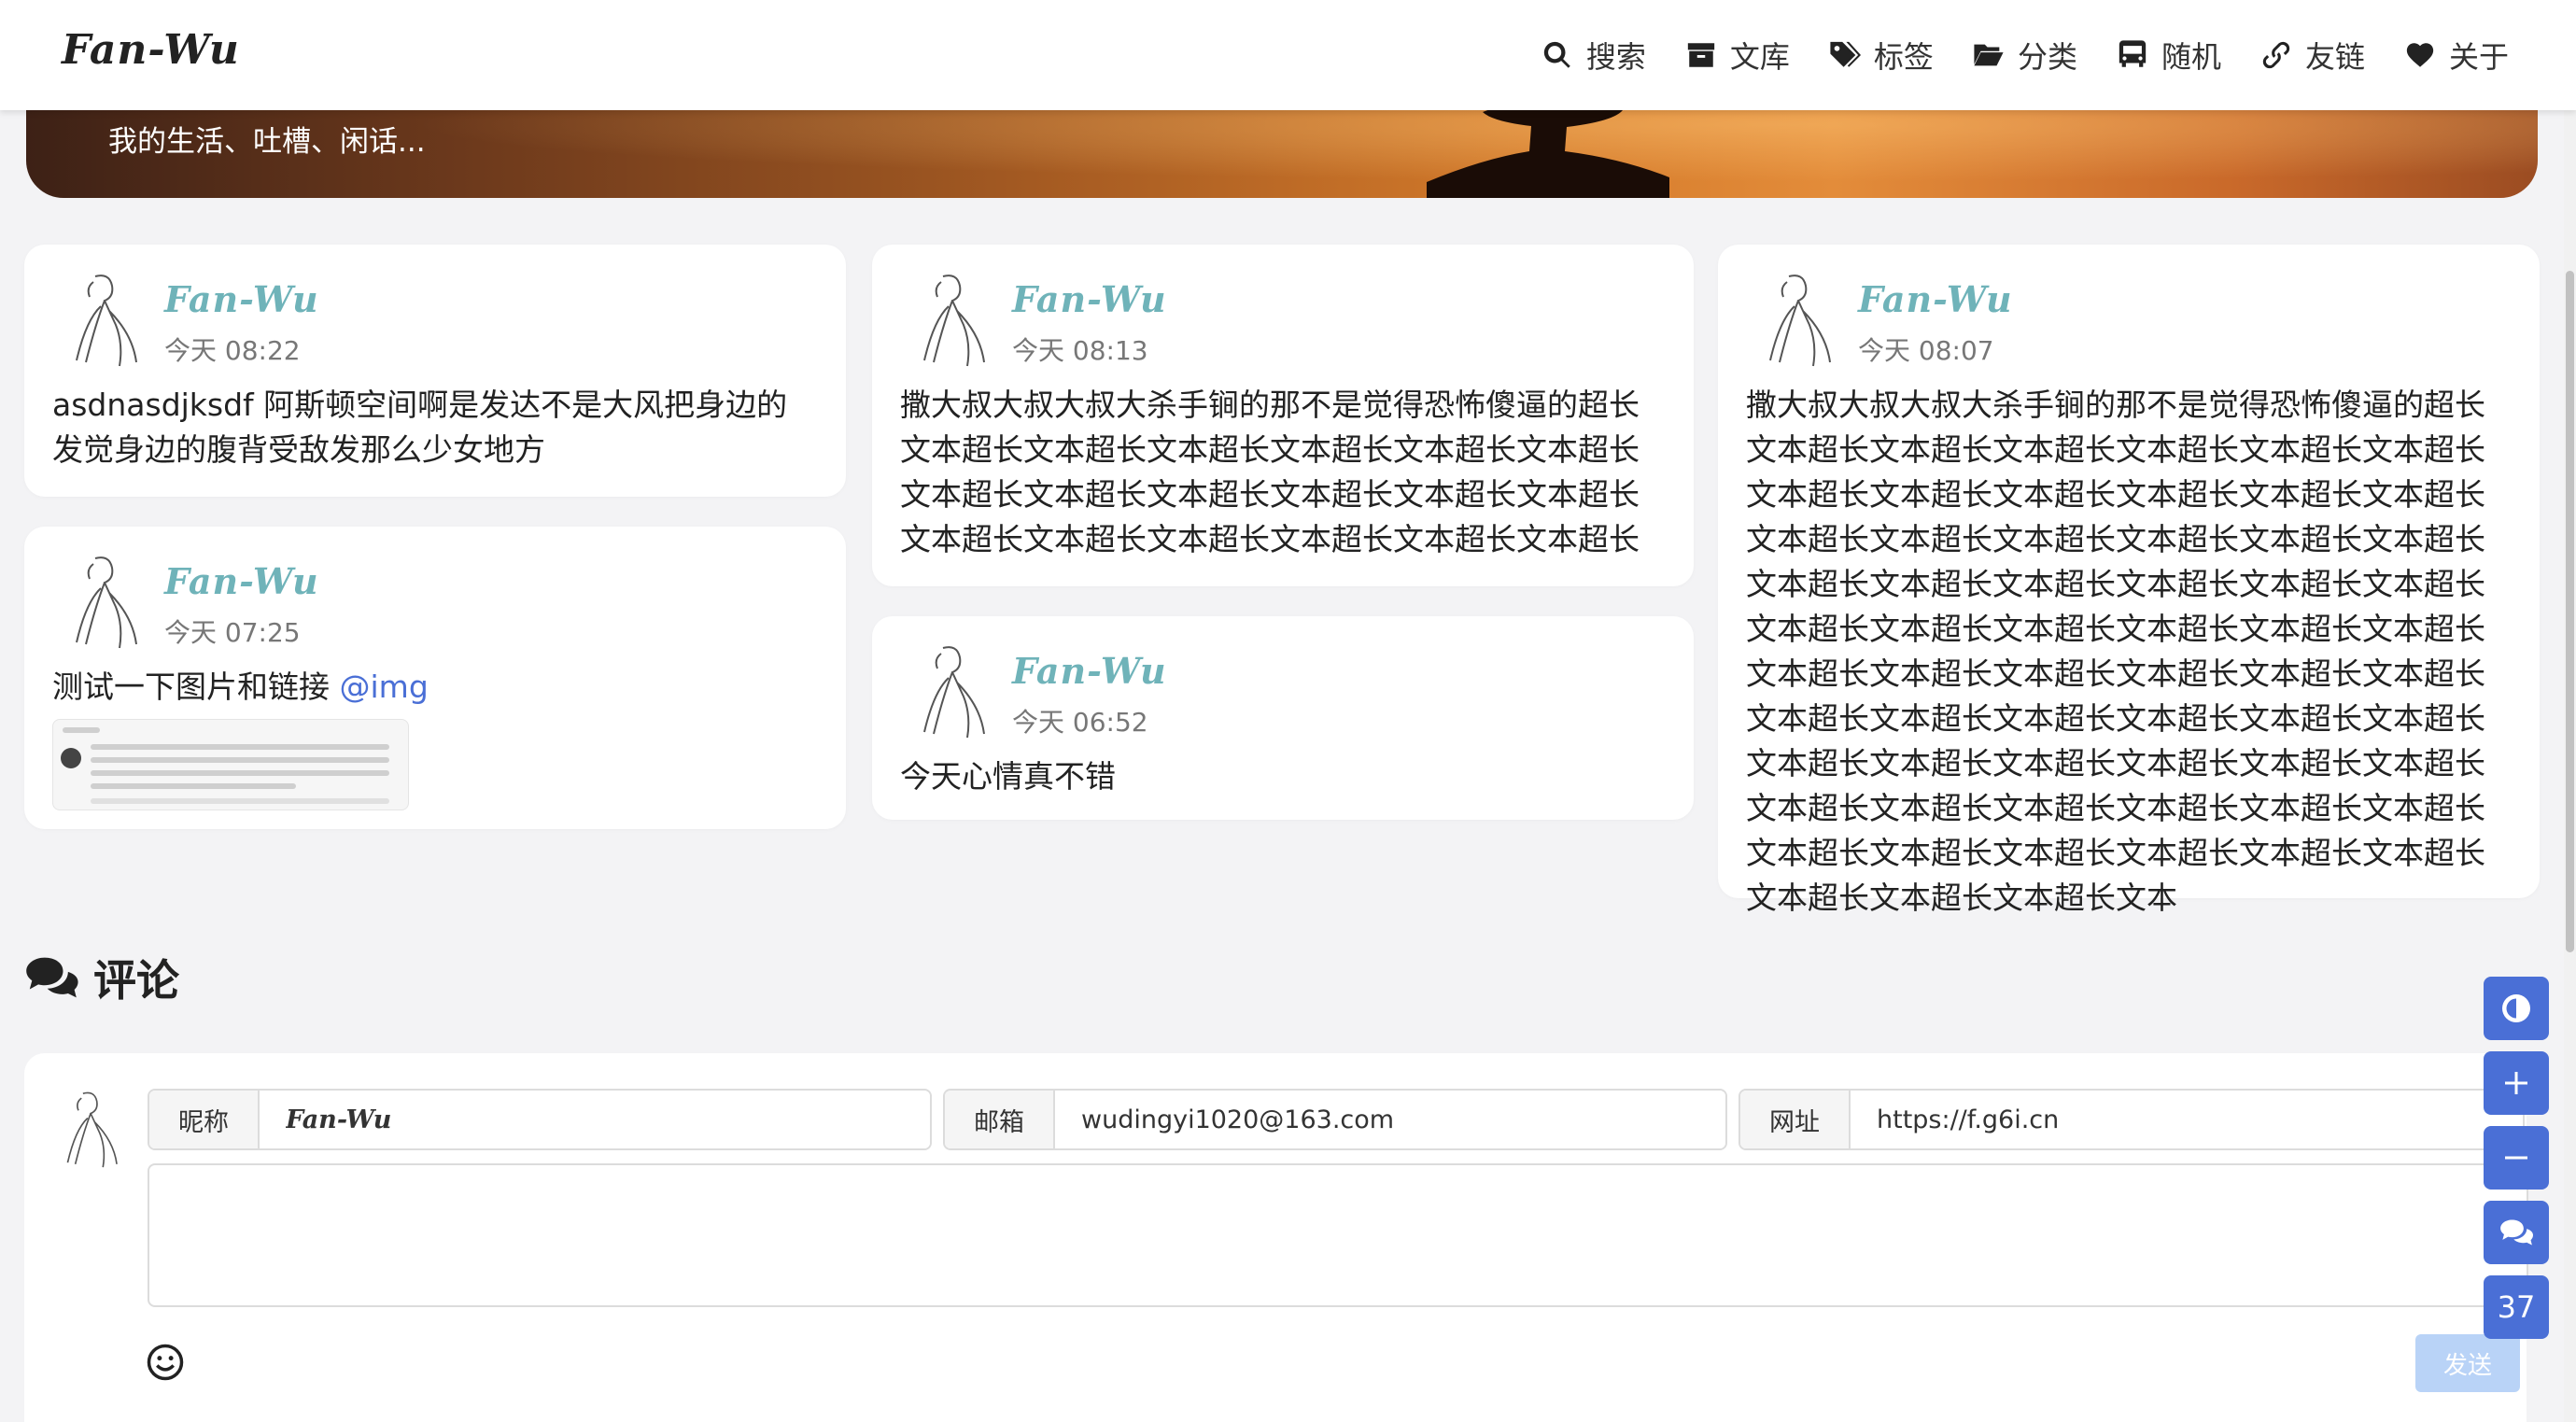 The width and height of the screenshot is (2576, 1422). I want to click on nav-label: 关于, so click(2478, 57).